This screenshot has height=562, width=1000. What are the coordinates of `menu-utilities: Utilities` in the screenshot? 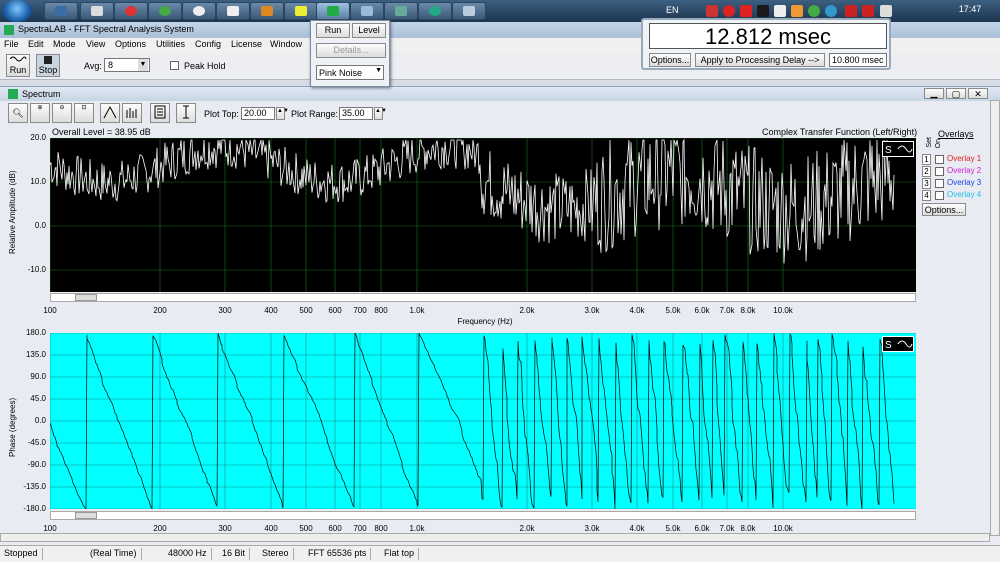 It's located at (170, 44).